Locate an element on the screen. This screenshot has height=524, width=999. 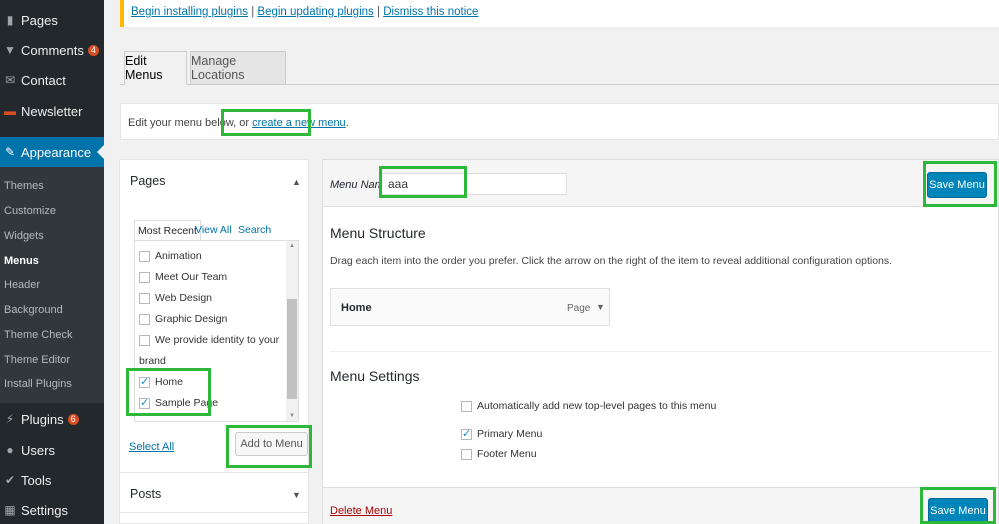
appearance-icon: ✎ is located at coordinates (10, 152).